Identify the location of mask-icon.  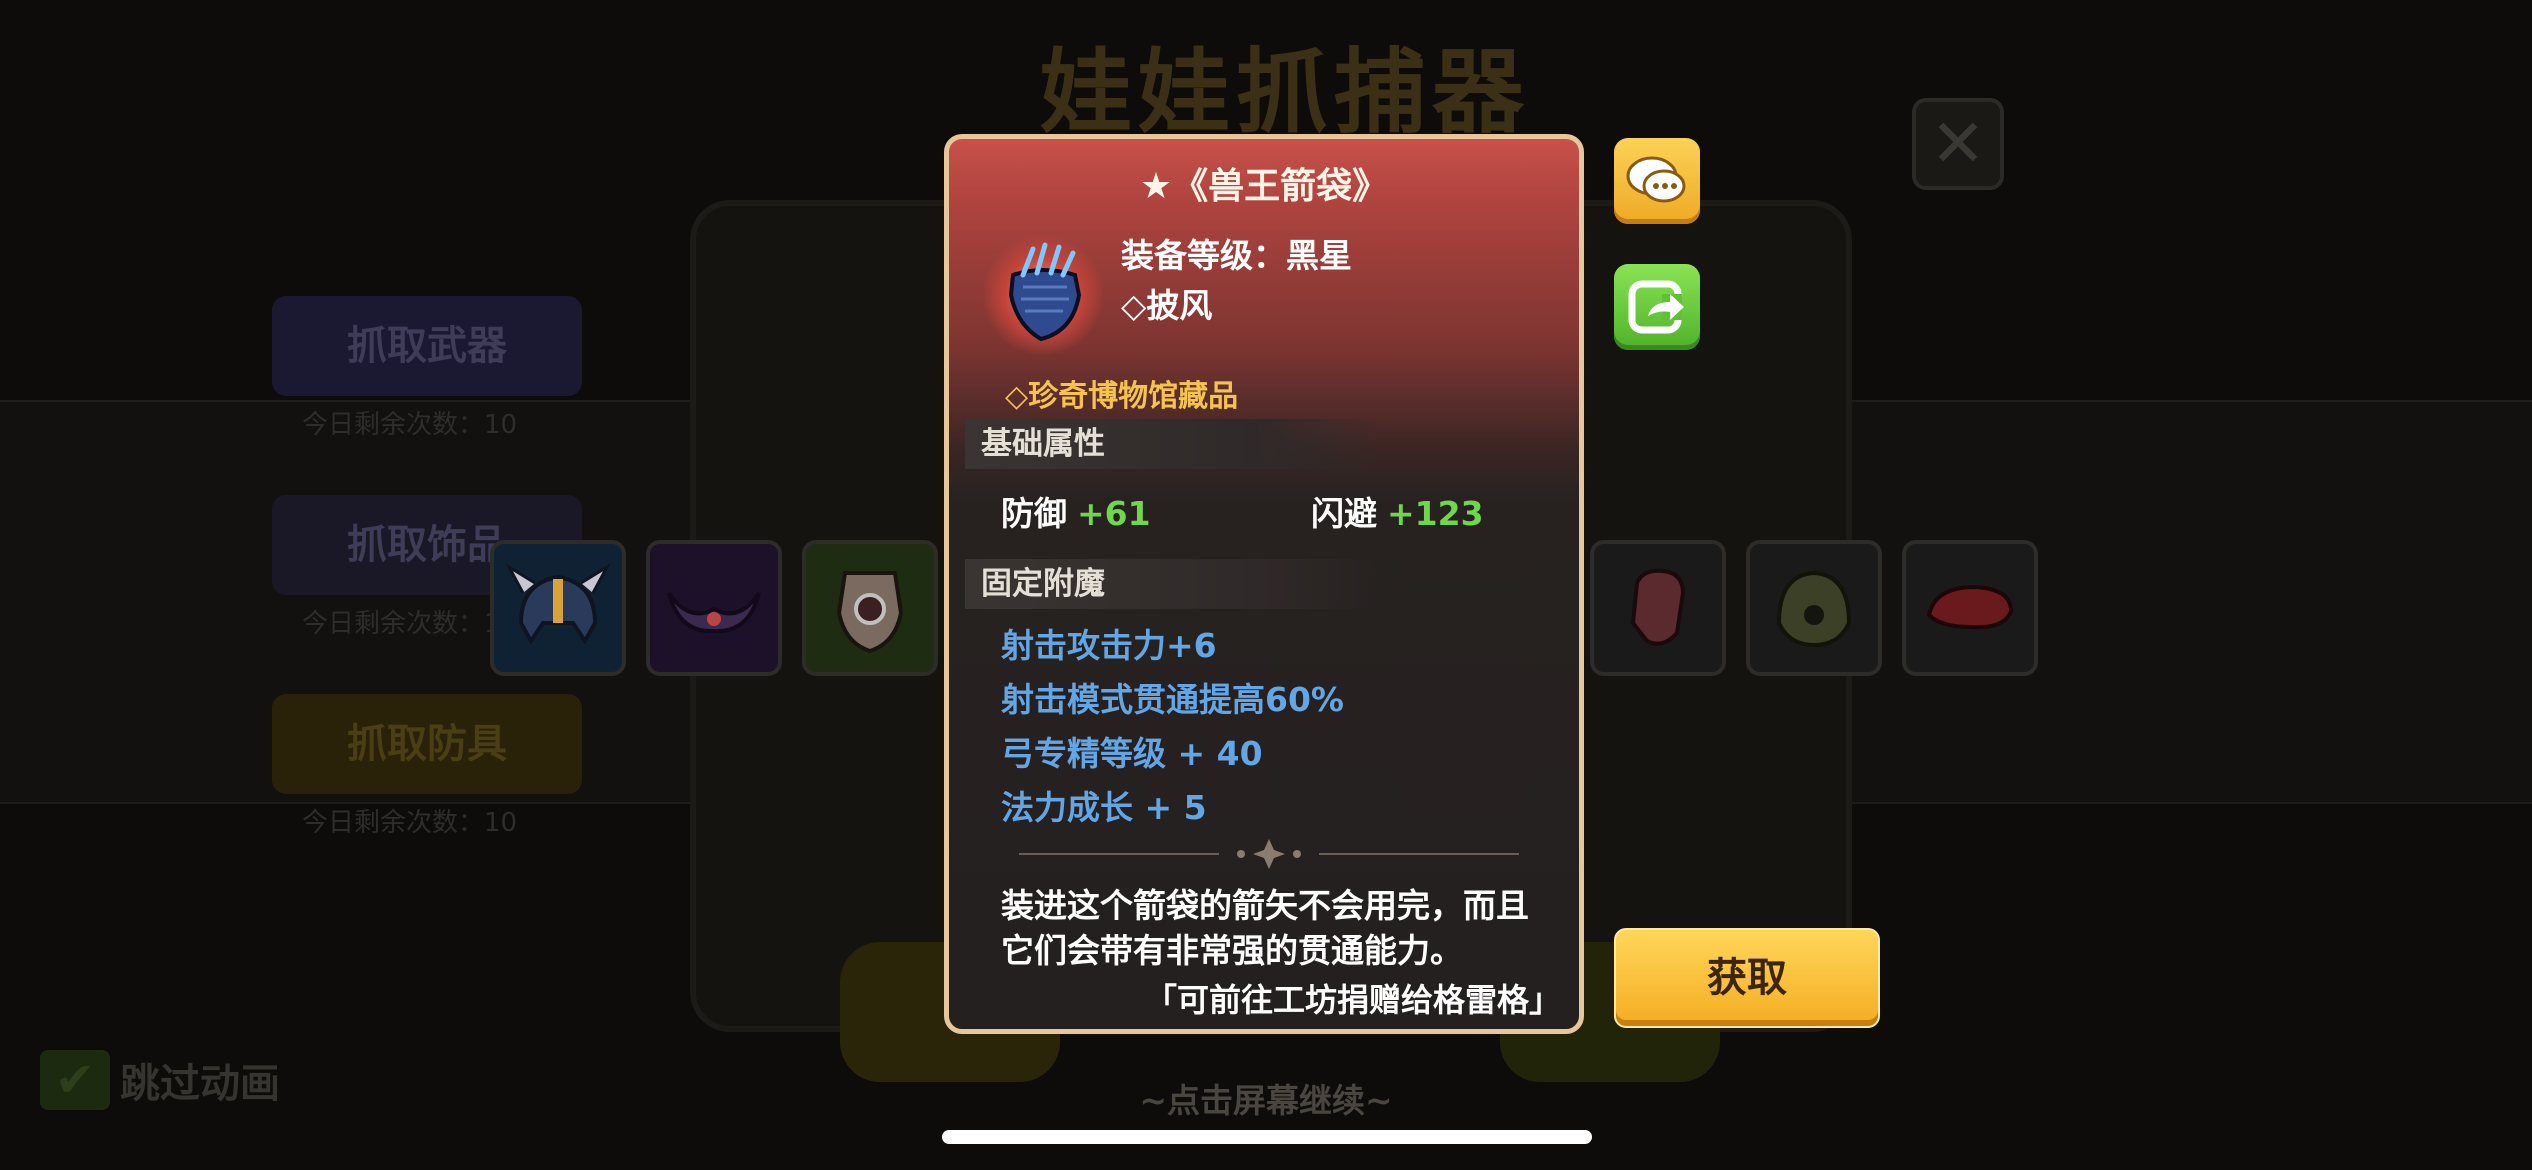
(714, 612).